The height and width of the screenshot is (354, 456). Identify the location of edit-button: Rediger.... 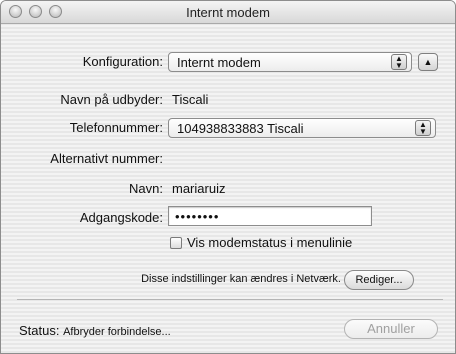
(379, 280).